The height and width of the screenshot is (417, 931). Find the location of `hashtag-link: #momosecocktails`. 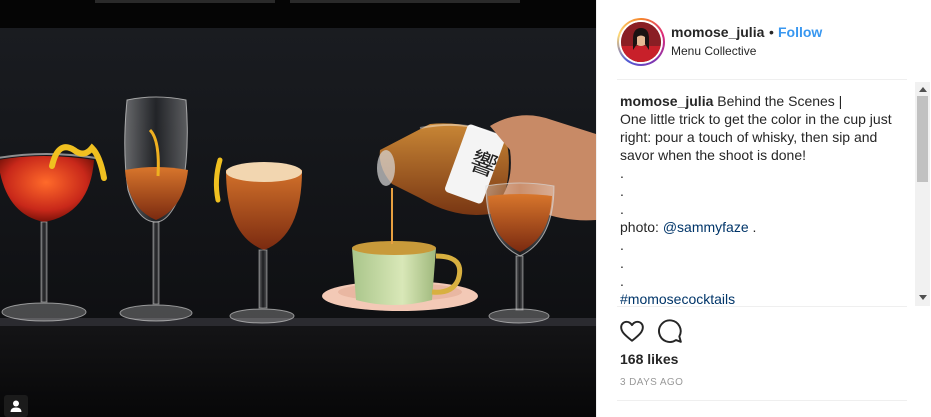

hashtag-link: #momosecocktails is located at coordinates (766, 298).